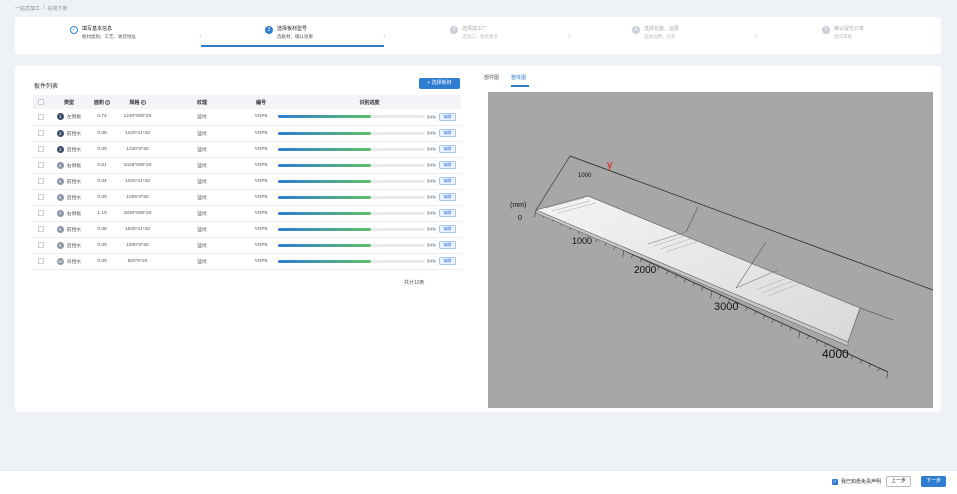 This screenshot has width=957, height=494. Describe the element at coordinates (518, 77) in the screenshot. I see `tab-overall-view: 整体图` at that location.